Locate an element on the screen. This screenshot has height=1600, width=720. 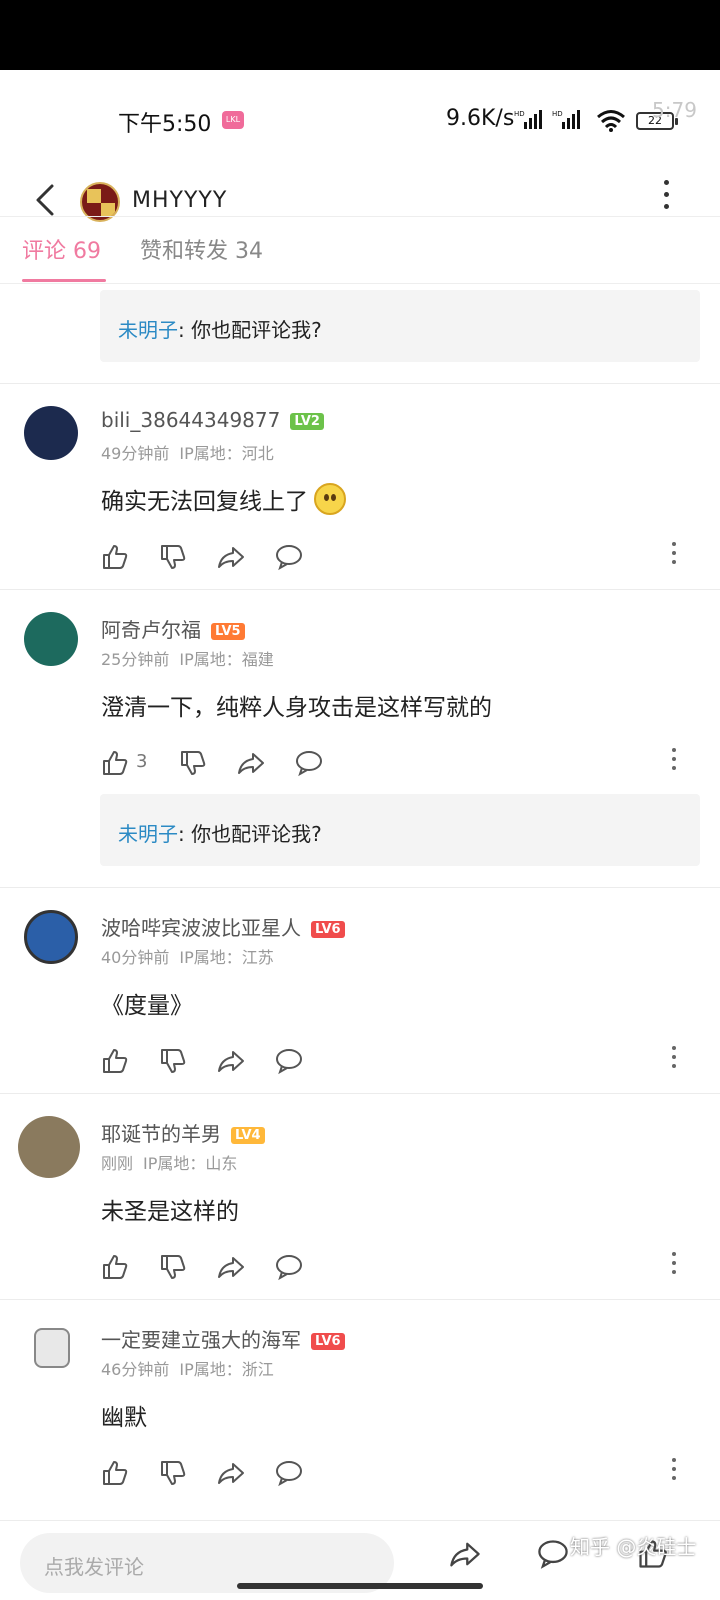
tab-bar: 评论 69 赞和转发 34 is located at coordinates (360, 250).